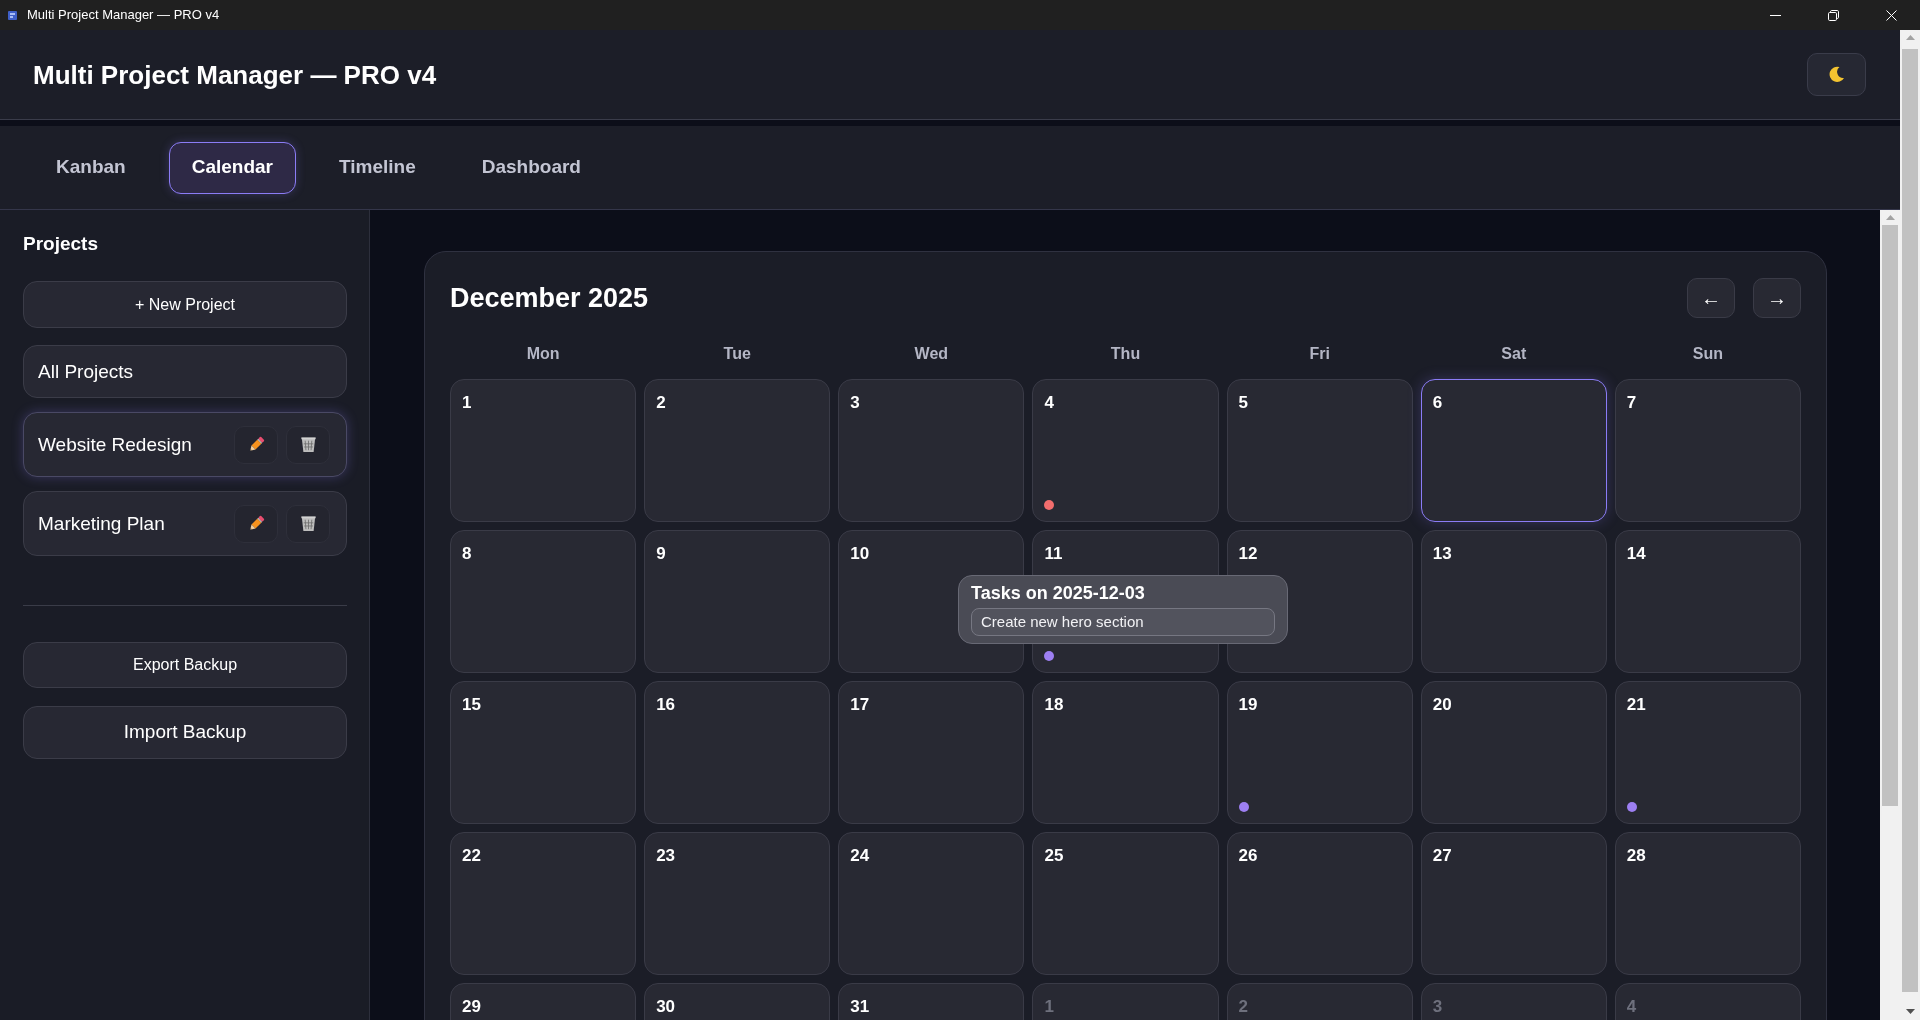 This screenshot has height=1020, width=1920. I want to click on sidebar-heading: Projects, so click(61, 244).